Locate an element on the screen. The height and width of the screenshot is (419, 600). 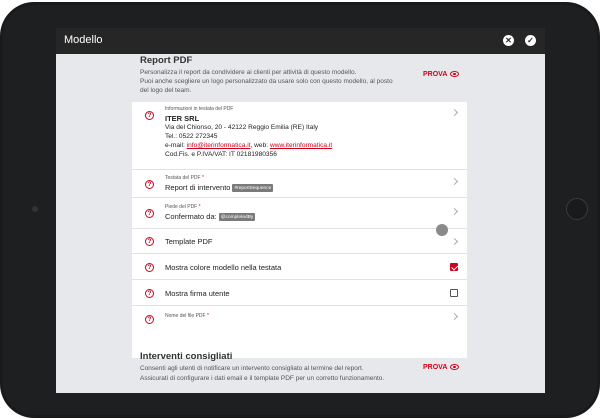
prova-button-interventi: PROVA is located at coordinates (441, 367).